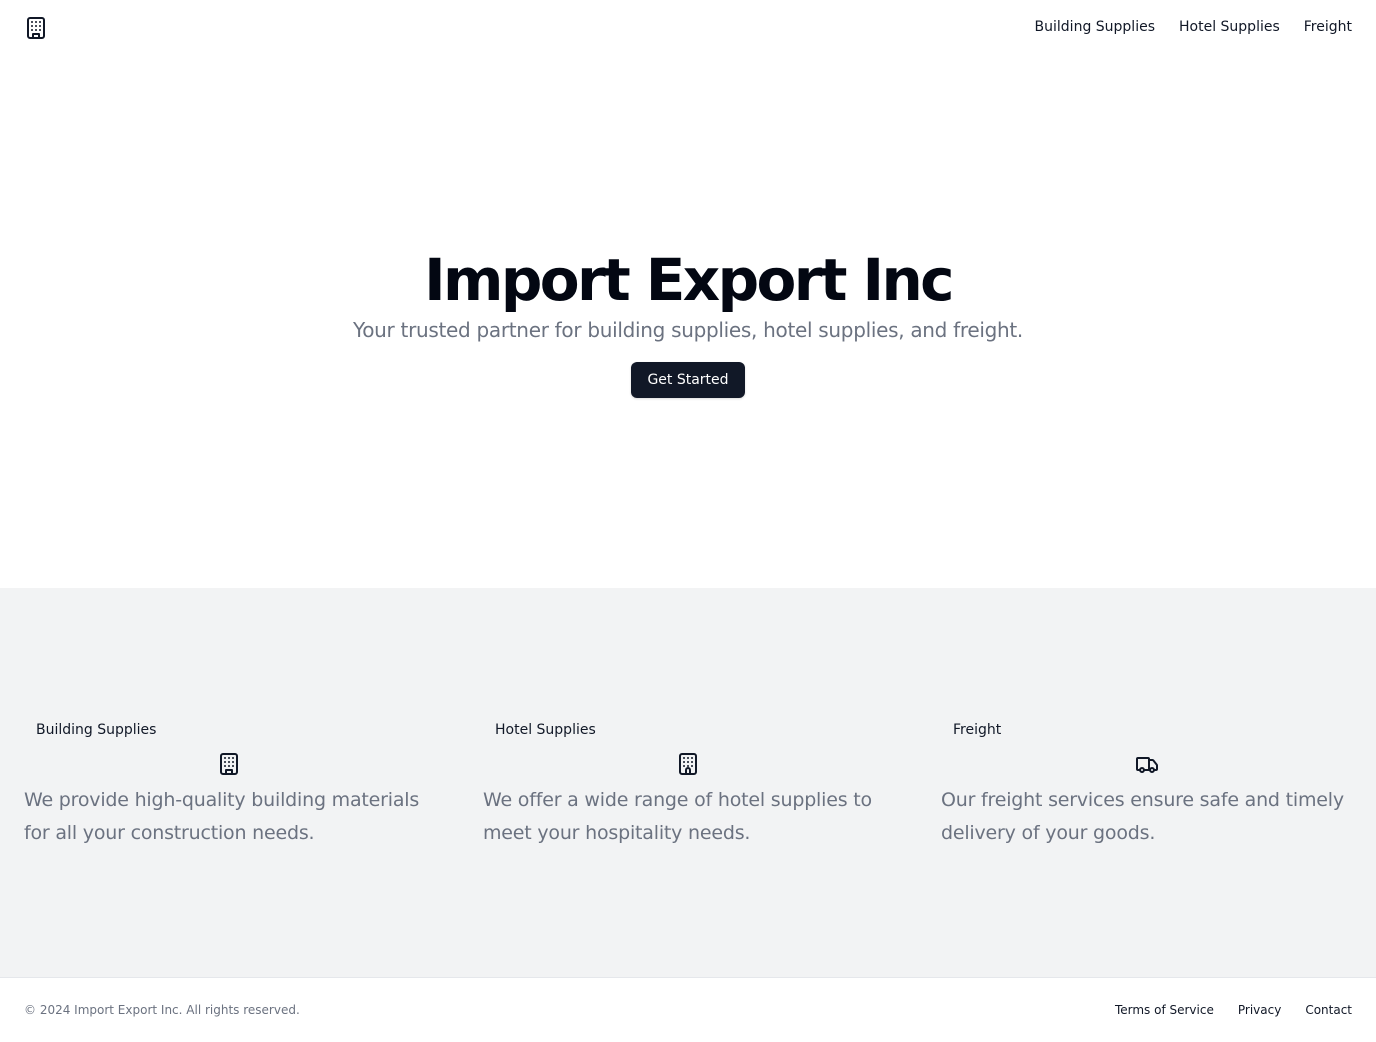 This screenshot has height=1042, width=1376. Describe the element at coordinates (689, 280) in the screenshot. I see `hero-title: Import Export Inc` at that location.